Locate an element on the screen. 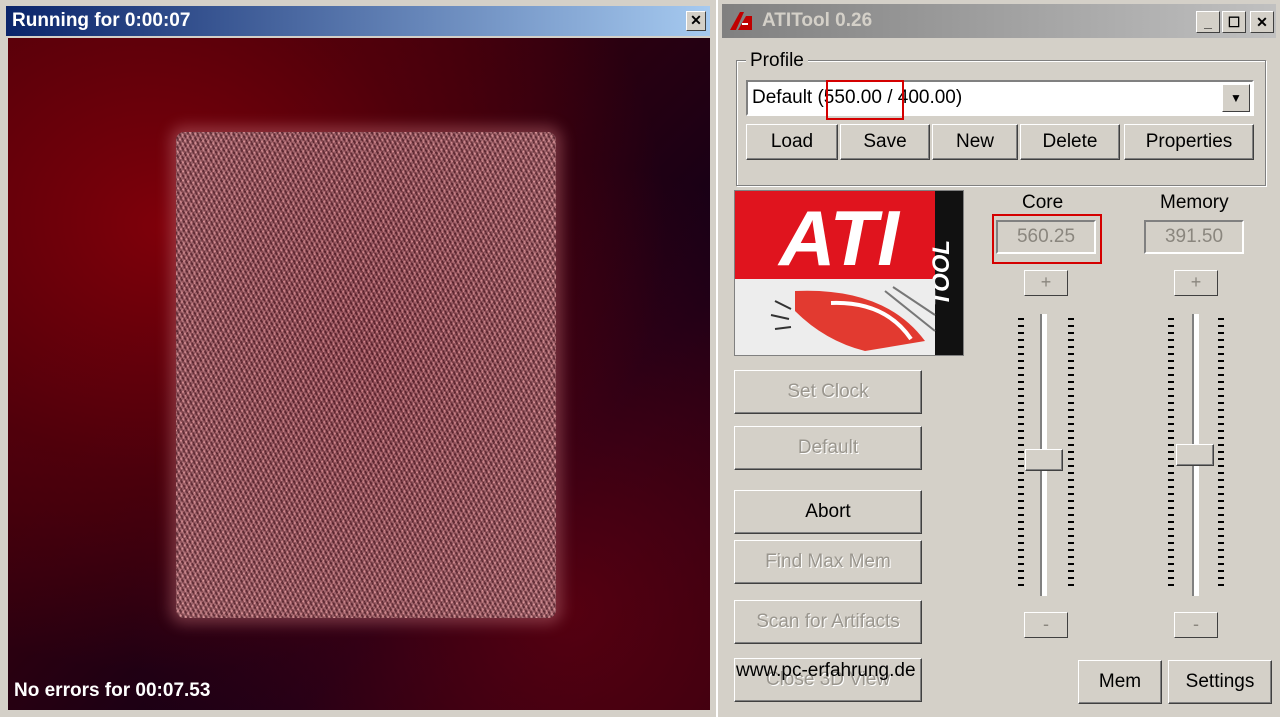  find-max-mem-button: Find Max Mem is located at coordinates (828, 562).